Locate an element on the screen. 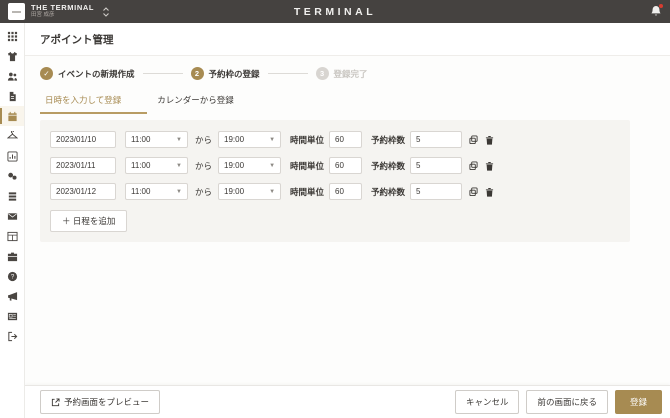 This screenshot has width=670, height=418. brand-switcher-chevrons-icon is located at coordinates (106, 12).